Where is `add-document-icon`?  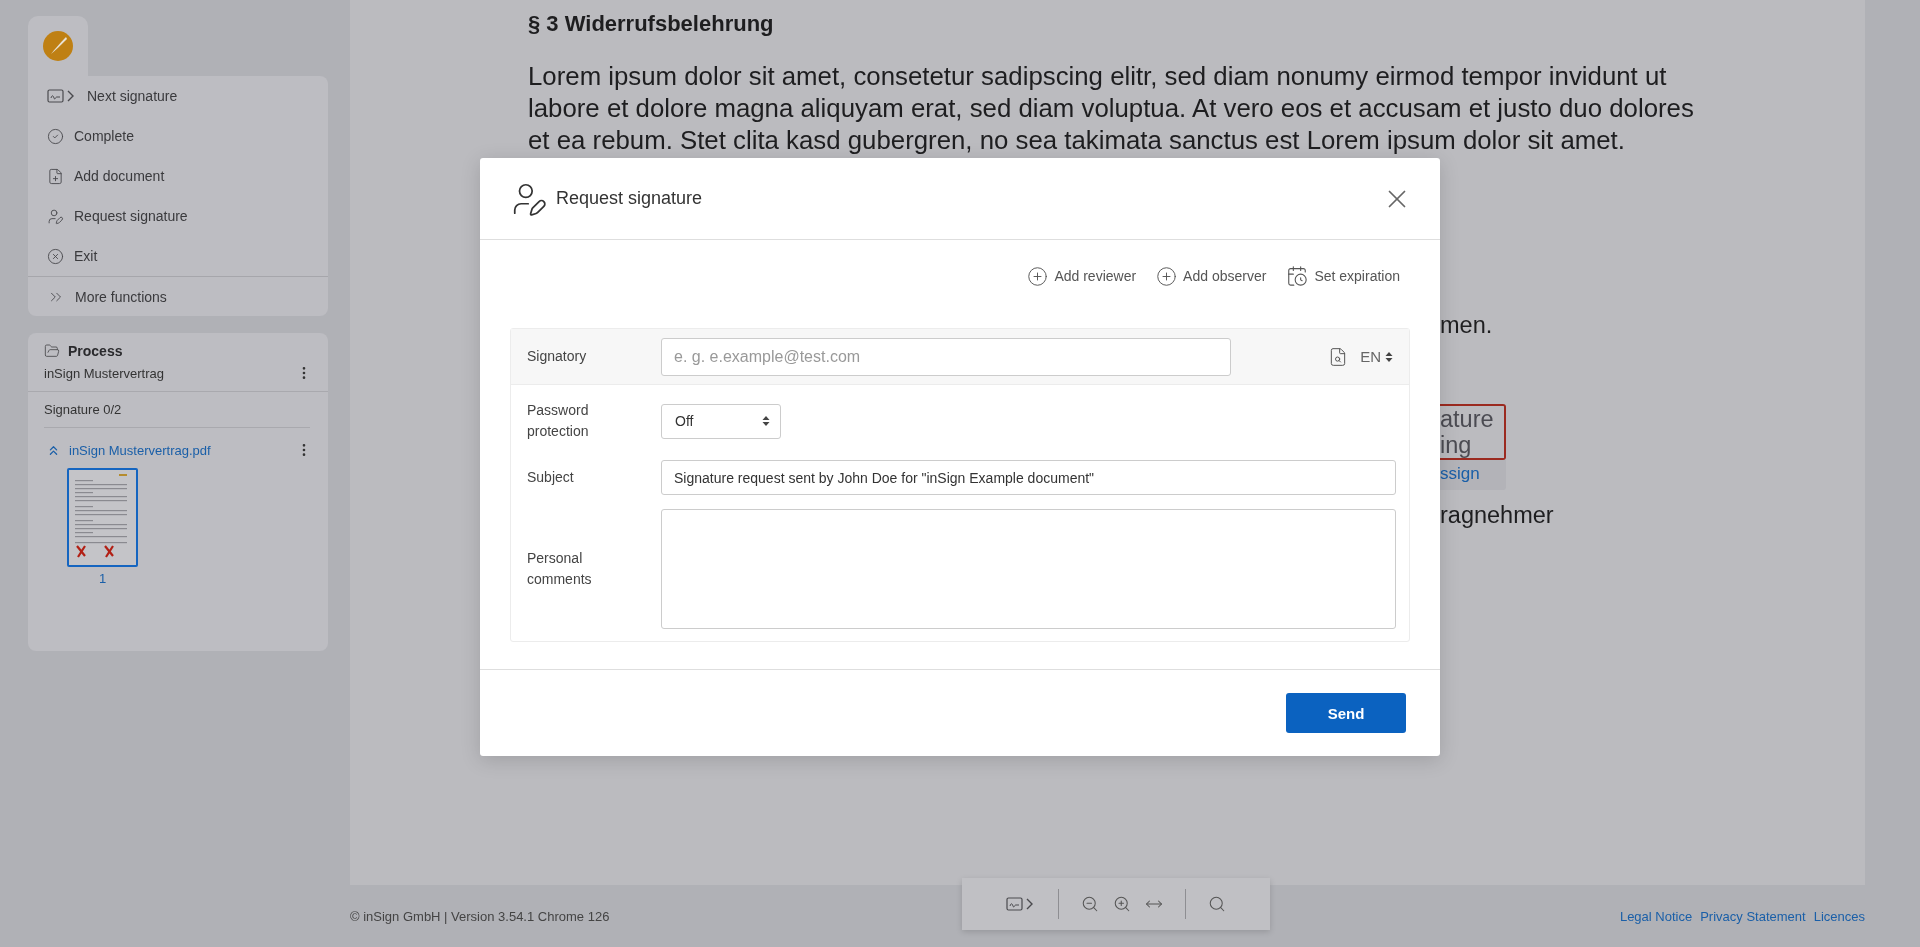
add-document-icon is located at coordinates (55, 176).